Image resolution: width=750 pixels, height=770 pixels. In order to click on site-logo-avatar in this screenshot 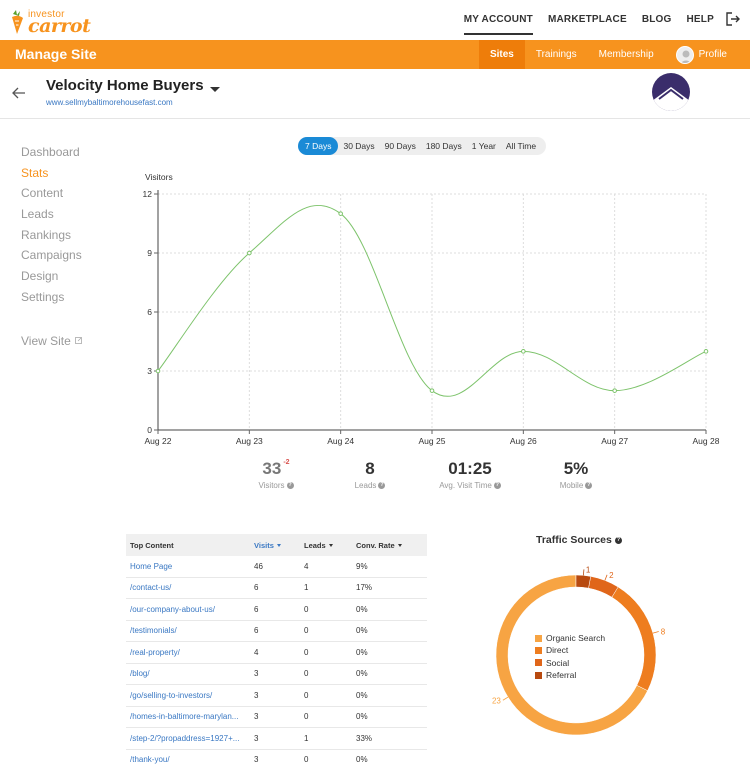, I will do `click(671, 92)`.